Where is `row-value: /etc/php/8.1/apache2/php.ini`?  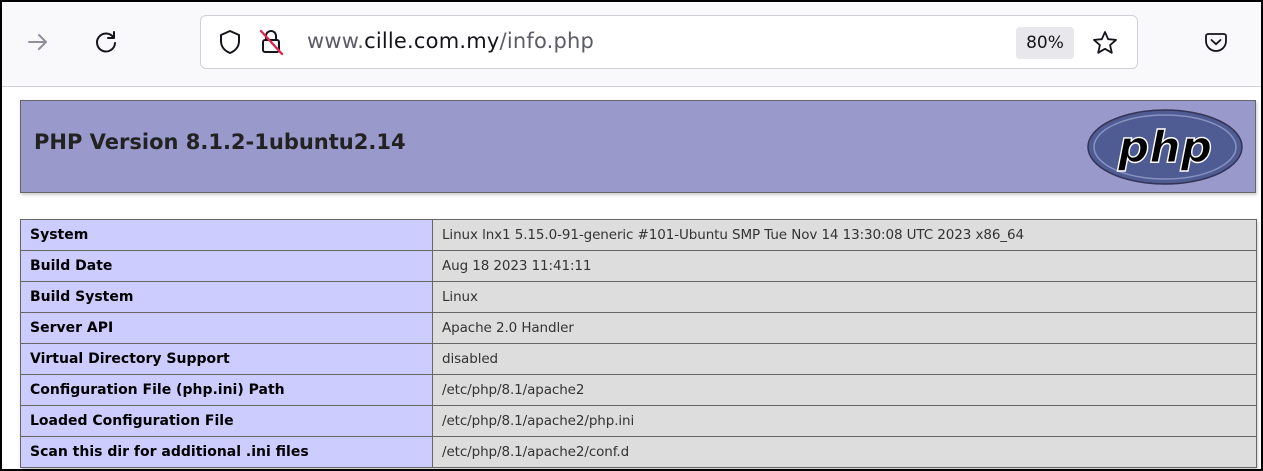
row-value: /etc/php/8.1/apache2/php.ini is located at coordinates (844, 421).